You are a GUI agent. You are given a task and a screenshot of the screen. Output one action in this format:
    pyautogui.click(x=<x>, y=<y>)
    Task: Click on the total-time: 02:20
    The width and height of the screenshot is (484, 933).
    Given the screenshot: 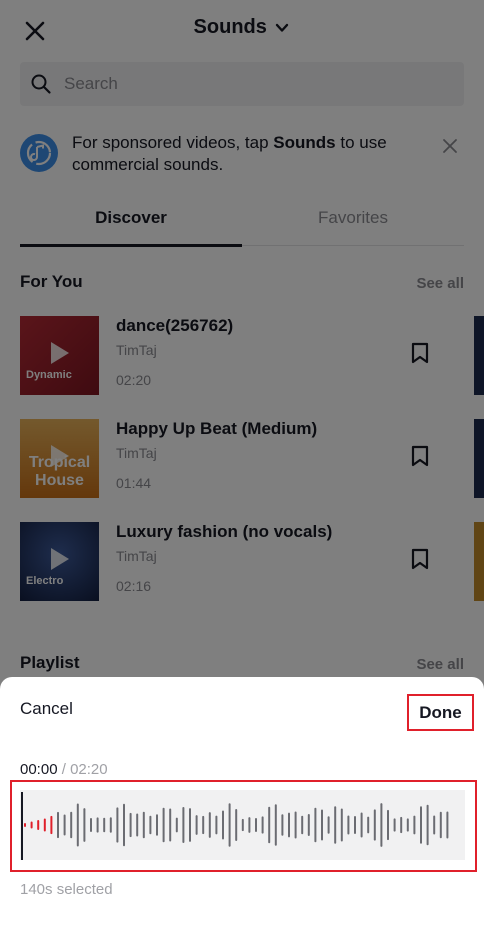 What is the action you would take?
    pyautogui.click(x=89, y=769)
    